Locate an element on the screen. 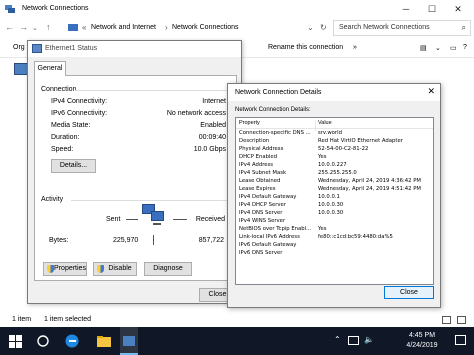 The image size is (474, 355). computer-stand is located at coordinates (157, 224).